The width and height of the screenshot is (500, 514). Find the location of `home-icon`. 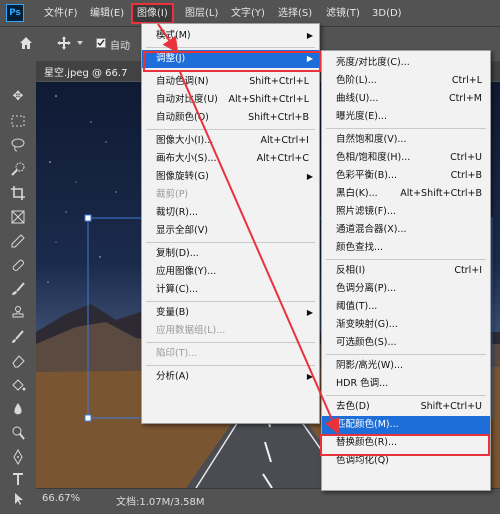

home-icon is located at coordinates (26, 43).